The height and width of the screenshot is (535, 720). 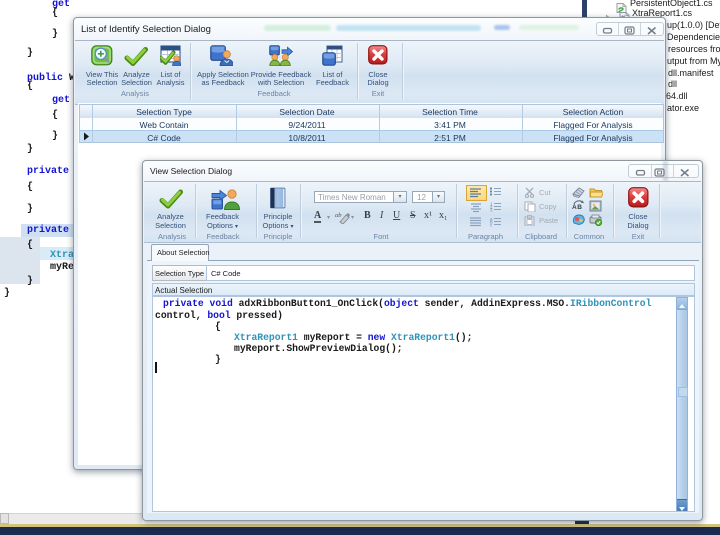 I want to click on svg-text: c, so click(x=491, y=225).